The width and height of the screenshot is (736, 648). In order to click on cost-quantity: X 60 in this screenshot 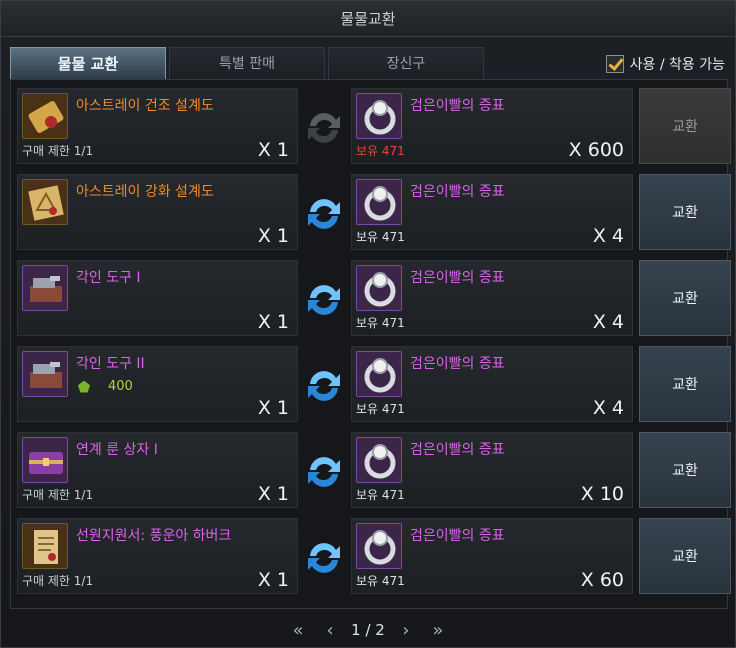, I will do `click(602, 580)`.